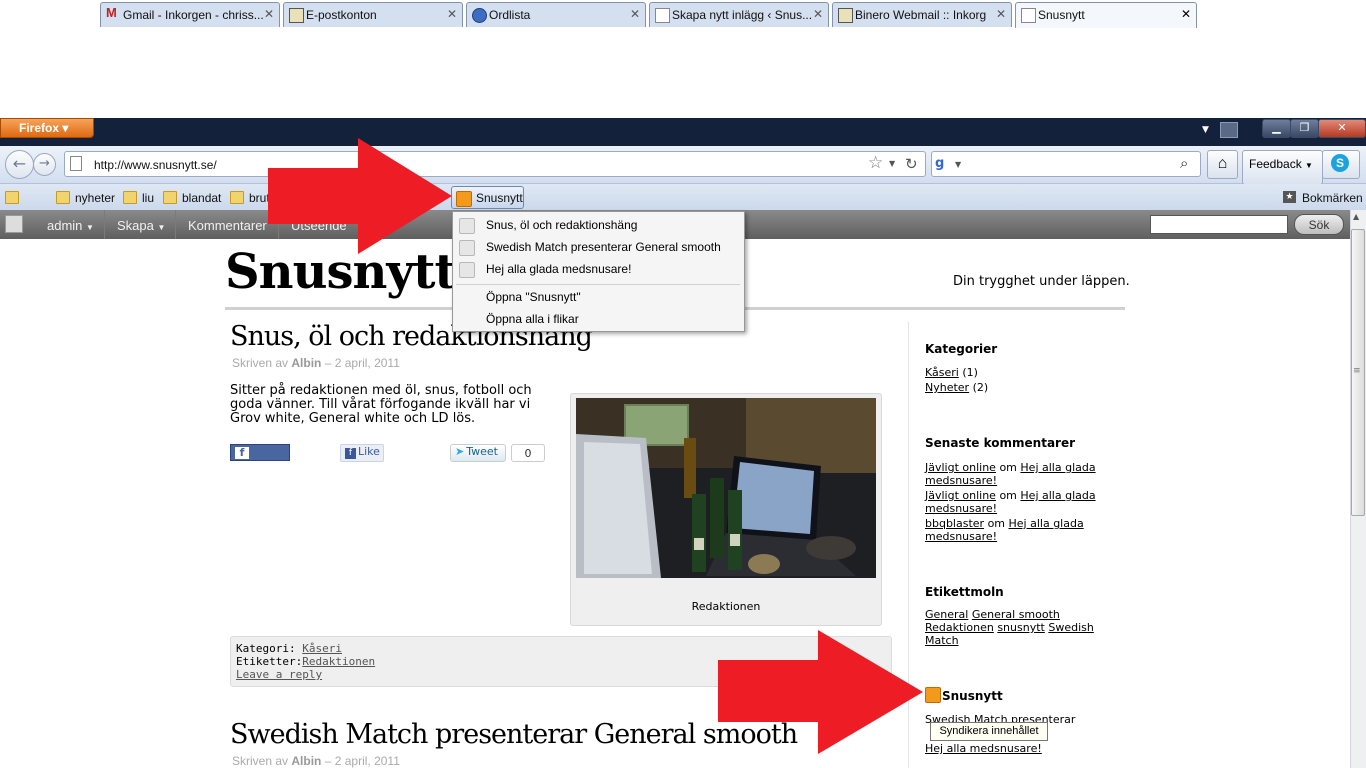  Describe the element at coordinates (95, 198) in the screenshot. I see `bookmark-nyheter: nyheter` at that location.